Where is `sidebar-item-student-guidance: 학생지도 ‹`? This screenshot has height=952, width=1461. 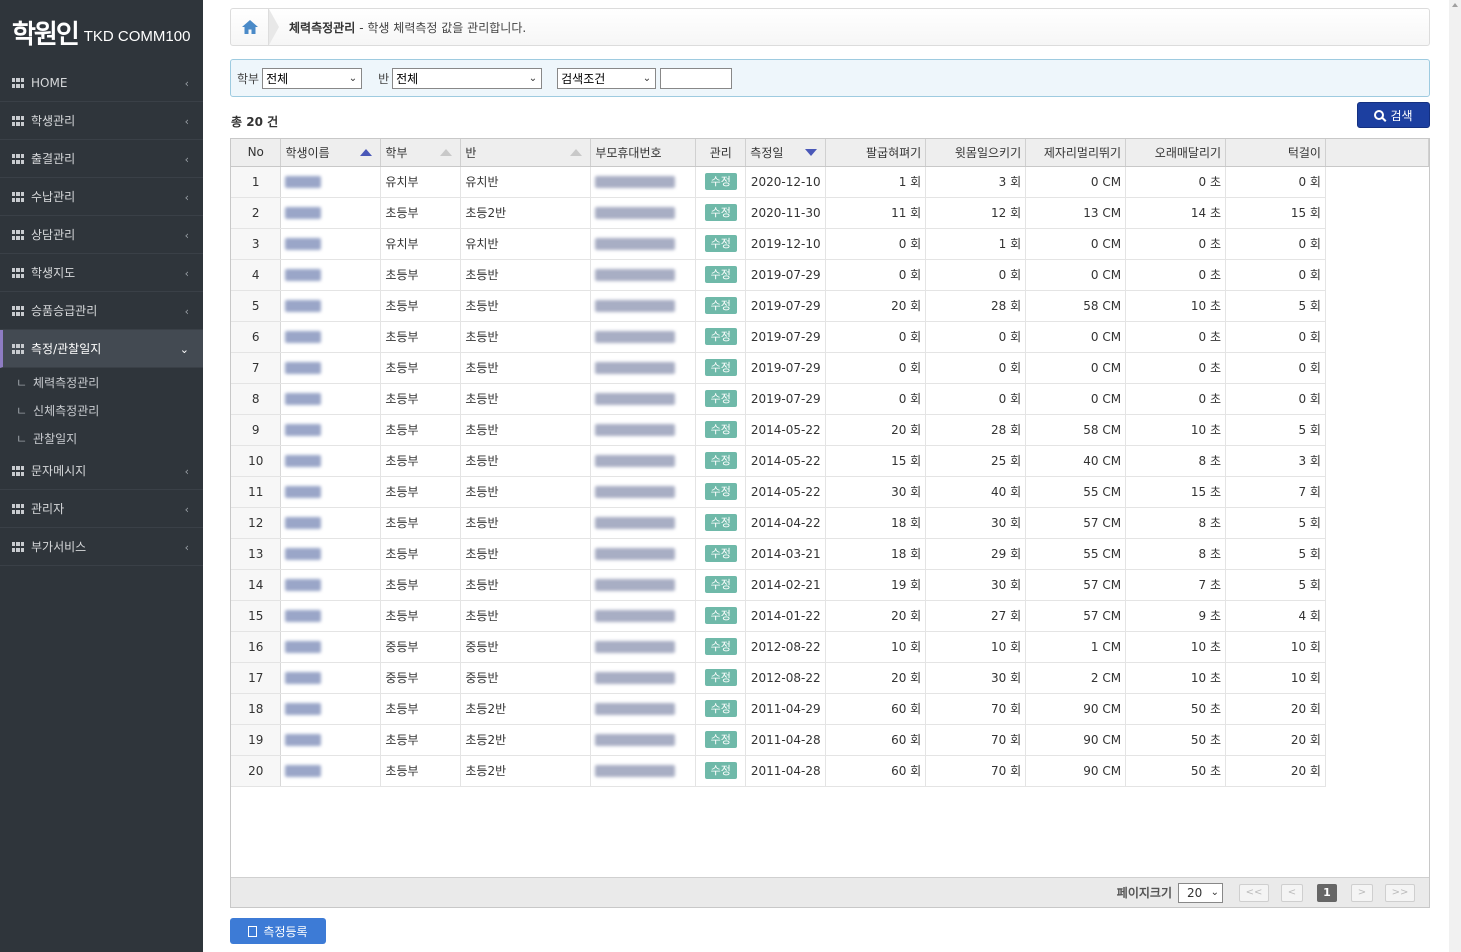
sidebar-item-student-guidance: 학생지도 ‹ is located at coordinates (101, 273).